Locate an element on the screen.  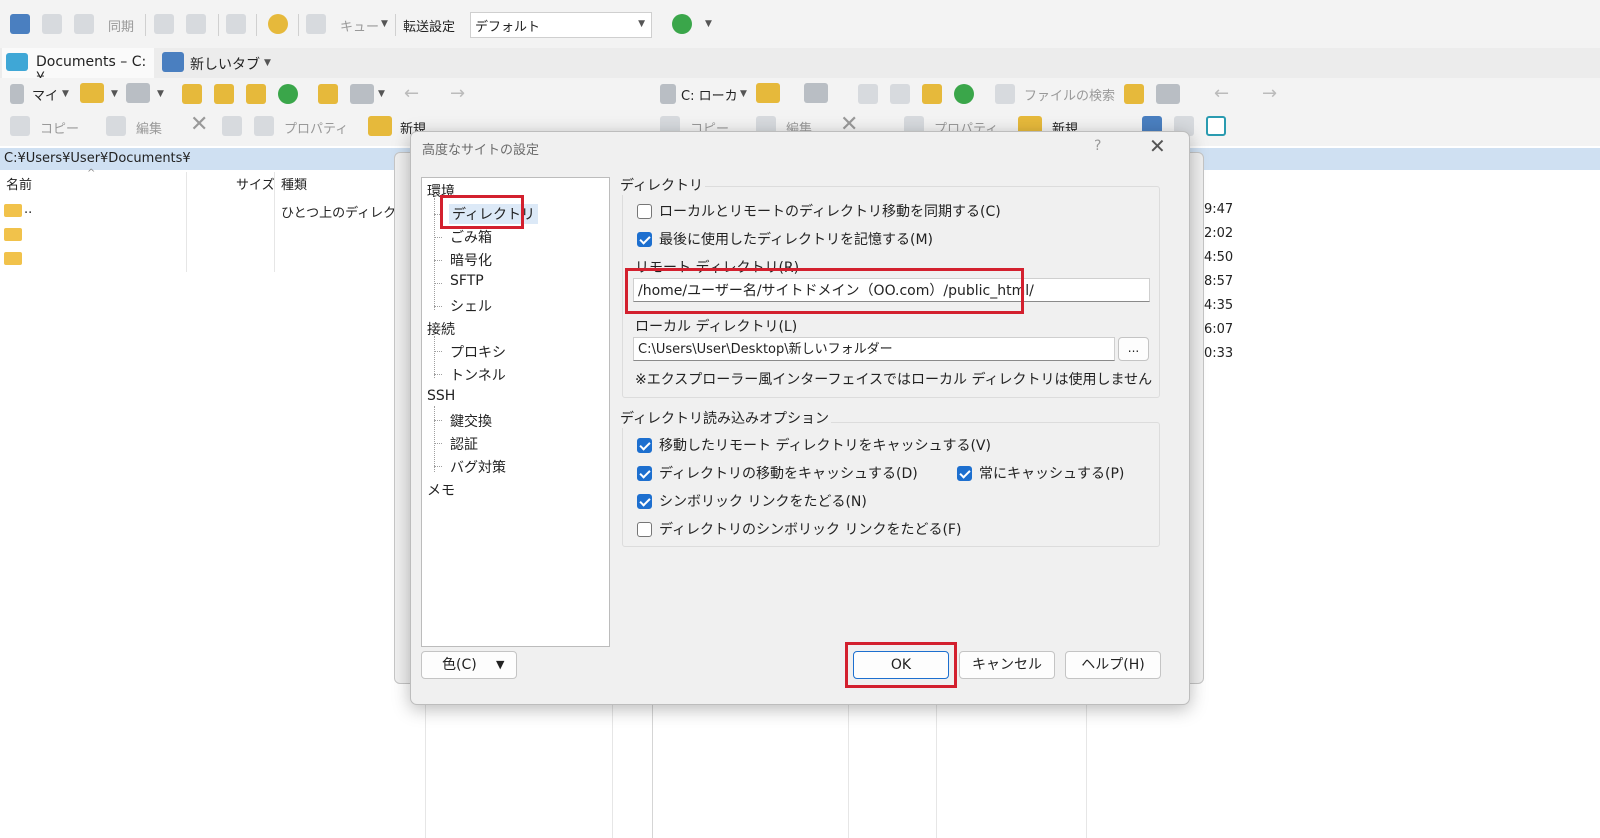
always-cache-checkbox is located at coordinates (964, 473).